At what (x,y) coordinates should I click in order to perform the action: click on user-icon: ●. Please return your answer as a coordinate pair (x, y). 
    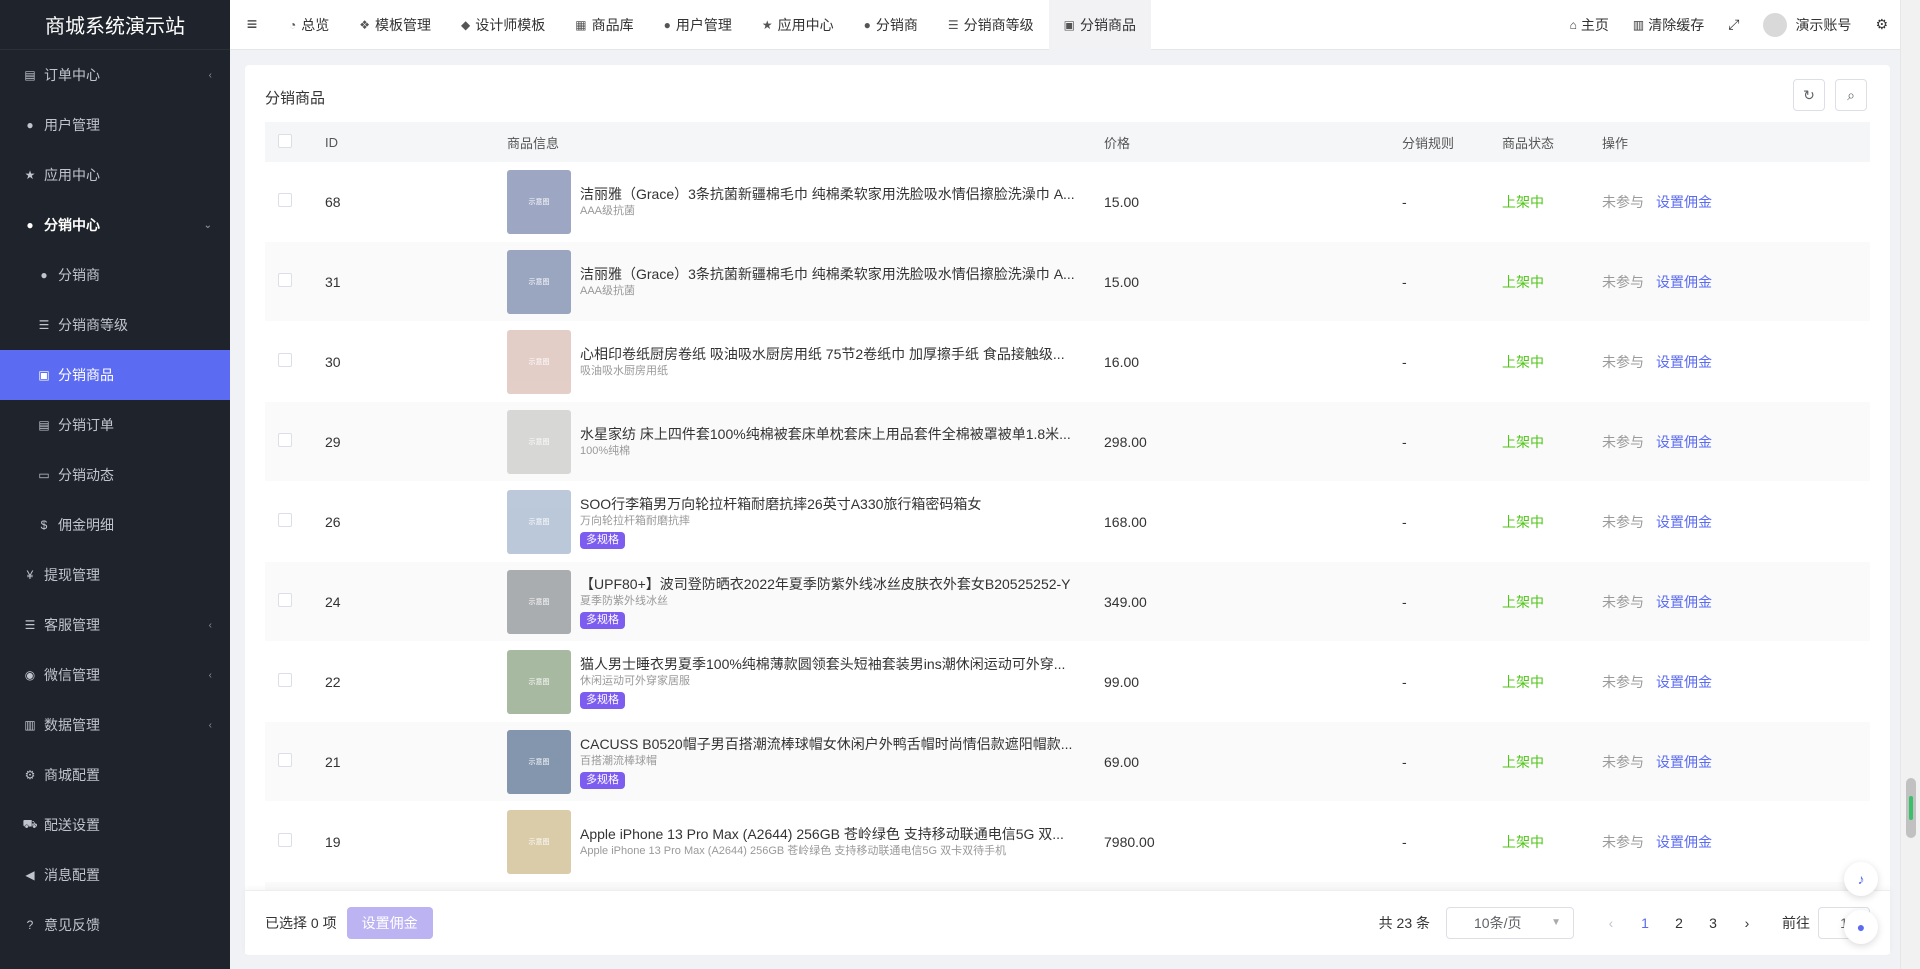
    Looking at the image, I should click on (867, 24).